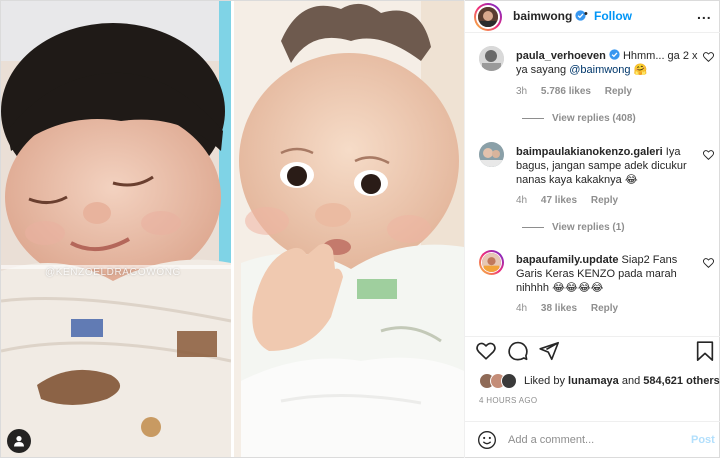 This screenshot has height=458, width=720. Describe the element at coordinates (579, 118) in the screenshot. I see `view-replies-button: View replies (408)` at that location.